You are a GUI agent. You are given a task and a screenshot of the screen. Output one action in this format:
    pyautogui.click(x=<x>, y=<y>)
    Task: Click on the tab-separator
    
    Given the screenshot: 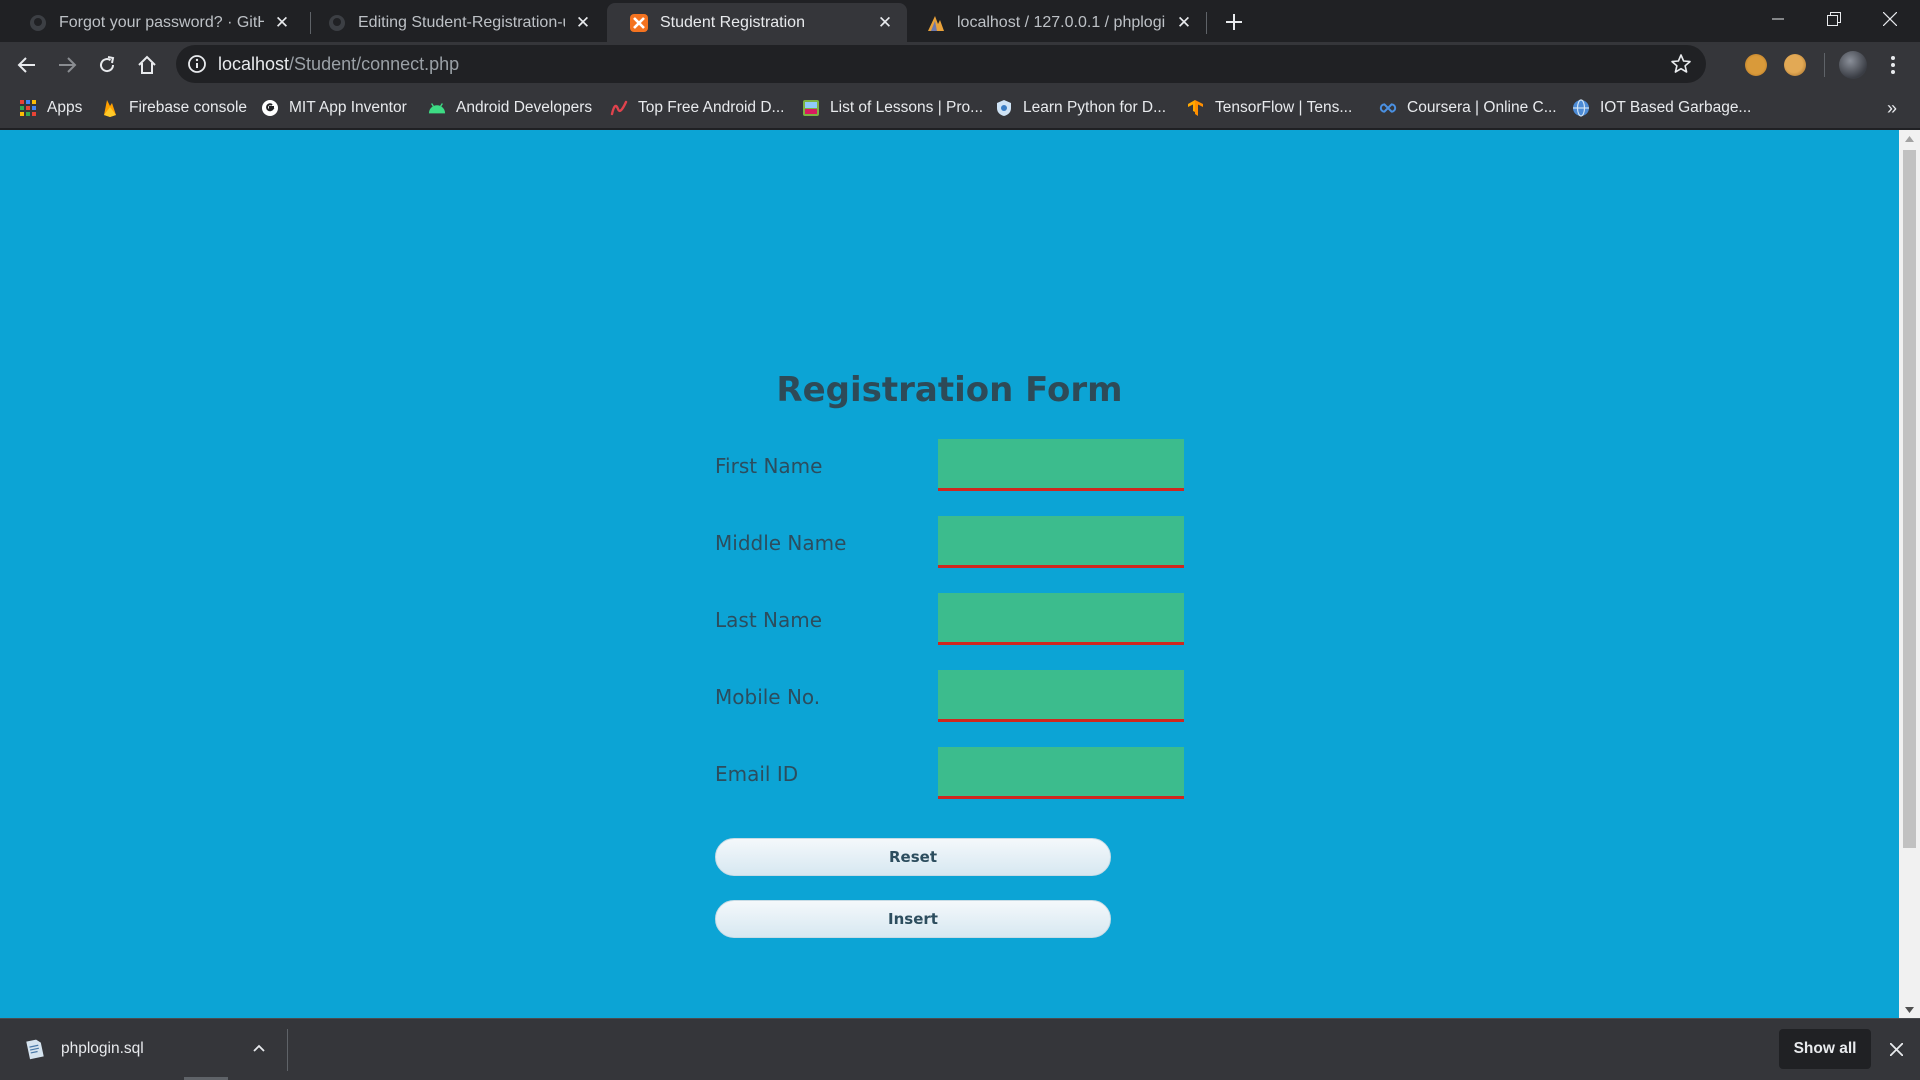 What is the action you would take?
    pyautogui.click(x=1206, y=23)
    